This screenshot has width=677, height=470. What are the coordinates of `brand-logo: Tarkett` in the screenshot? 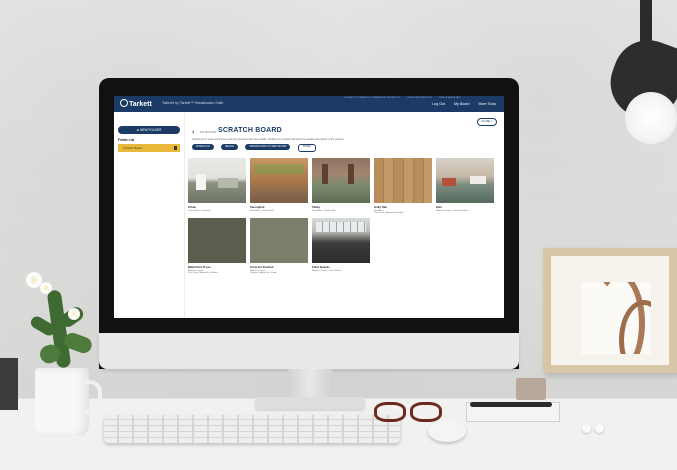 It's located at (136, 103).